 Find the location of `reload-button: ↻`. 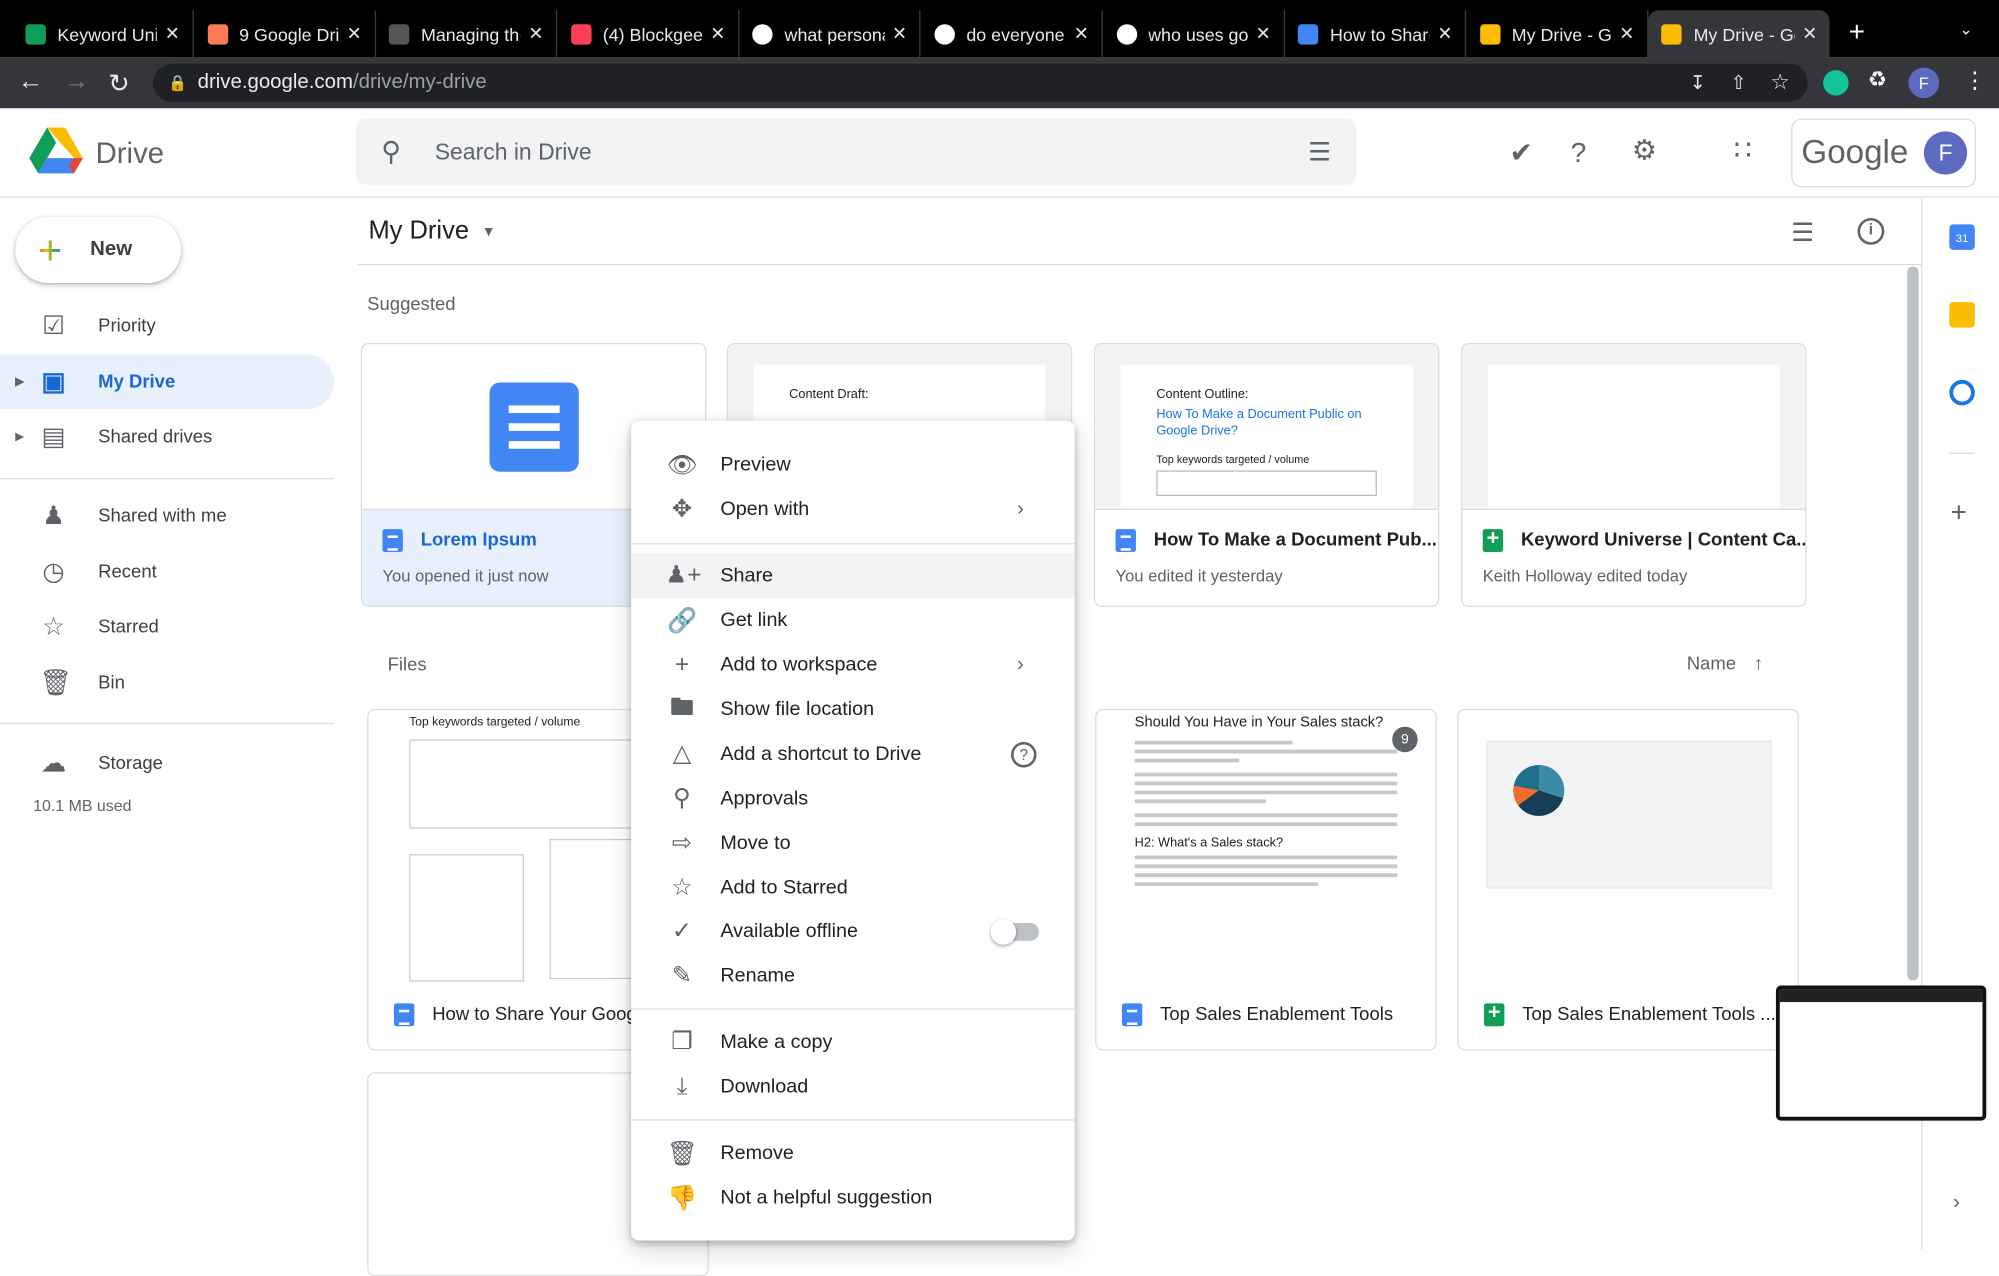

reload-button: ↻ is located at coordinates (118, 84).